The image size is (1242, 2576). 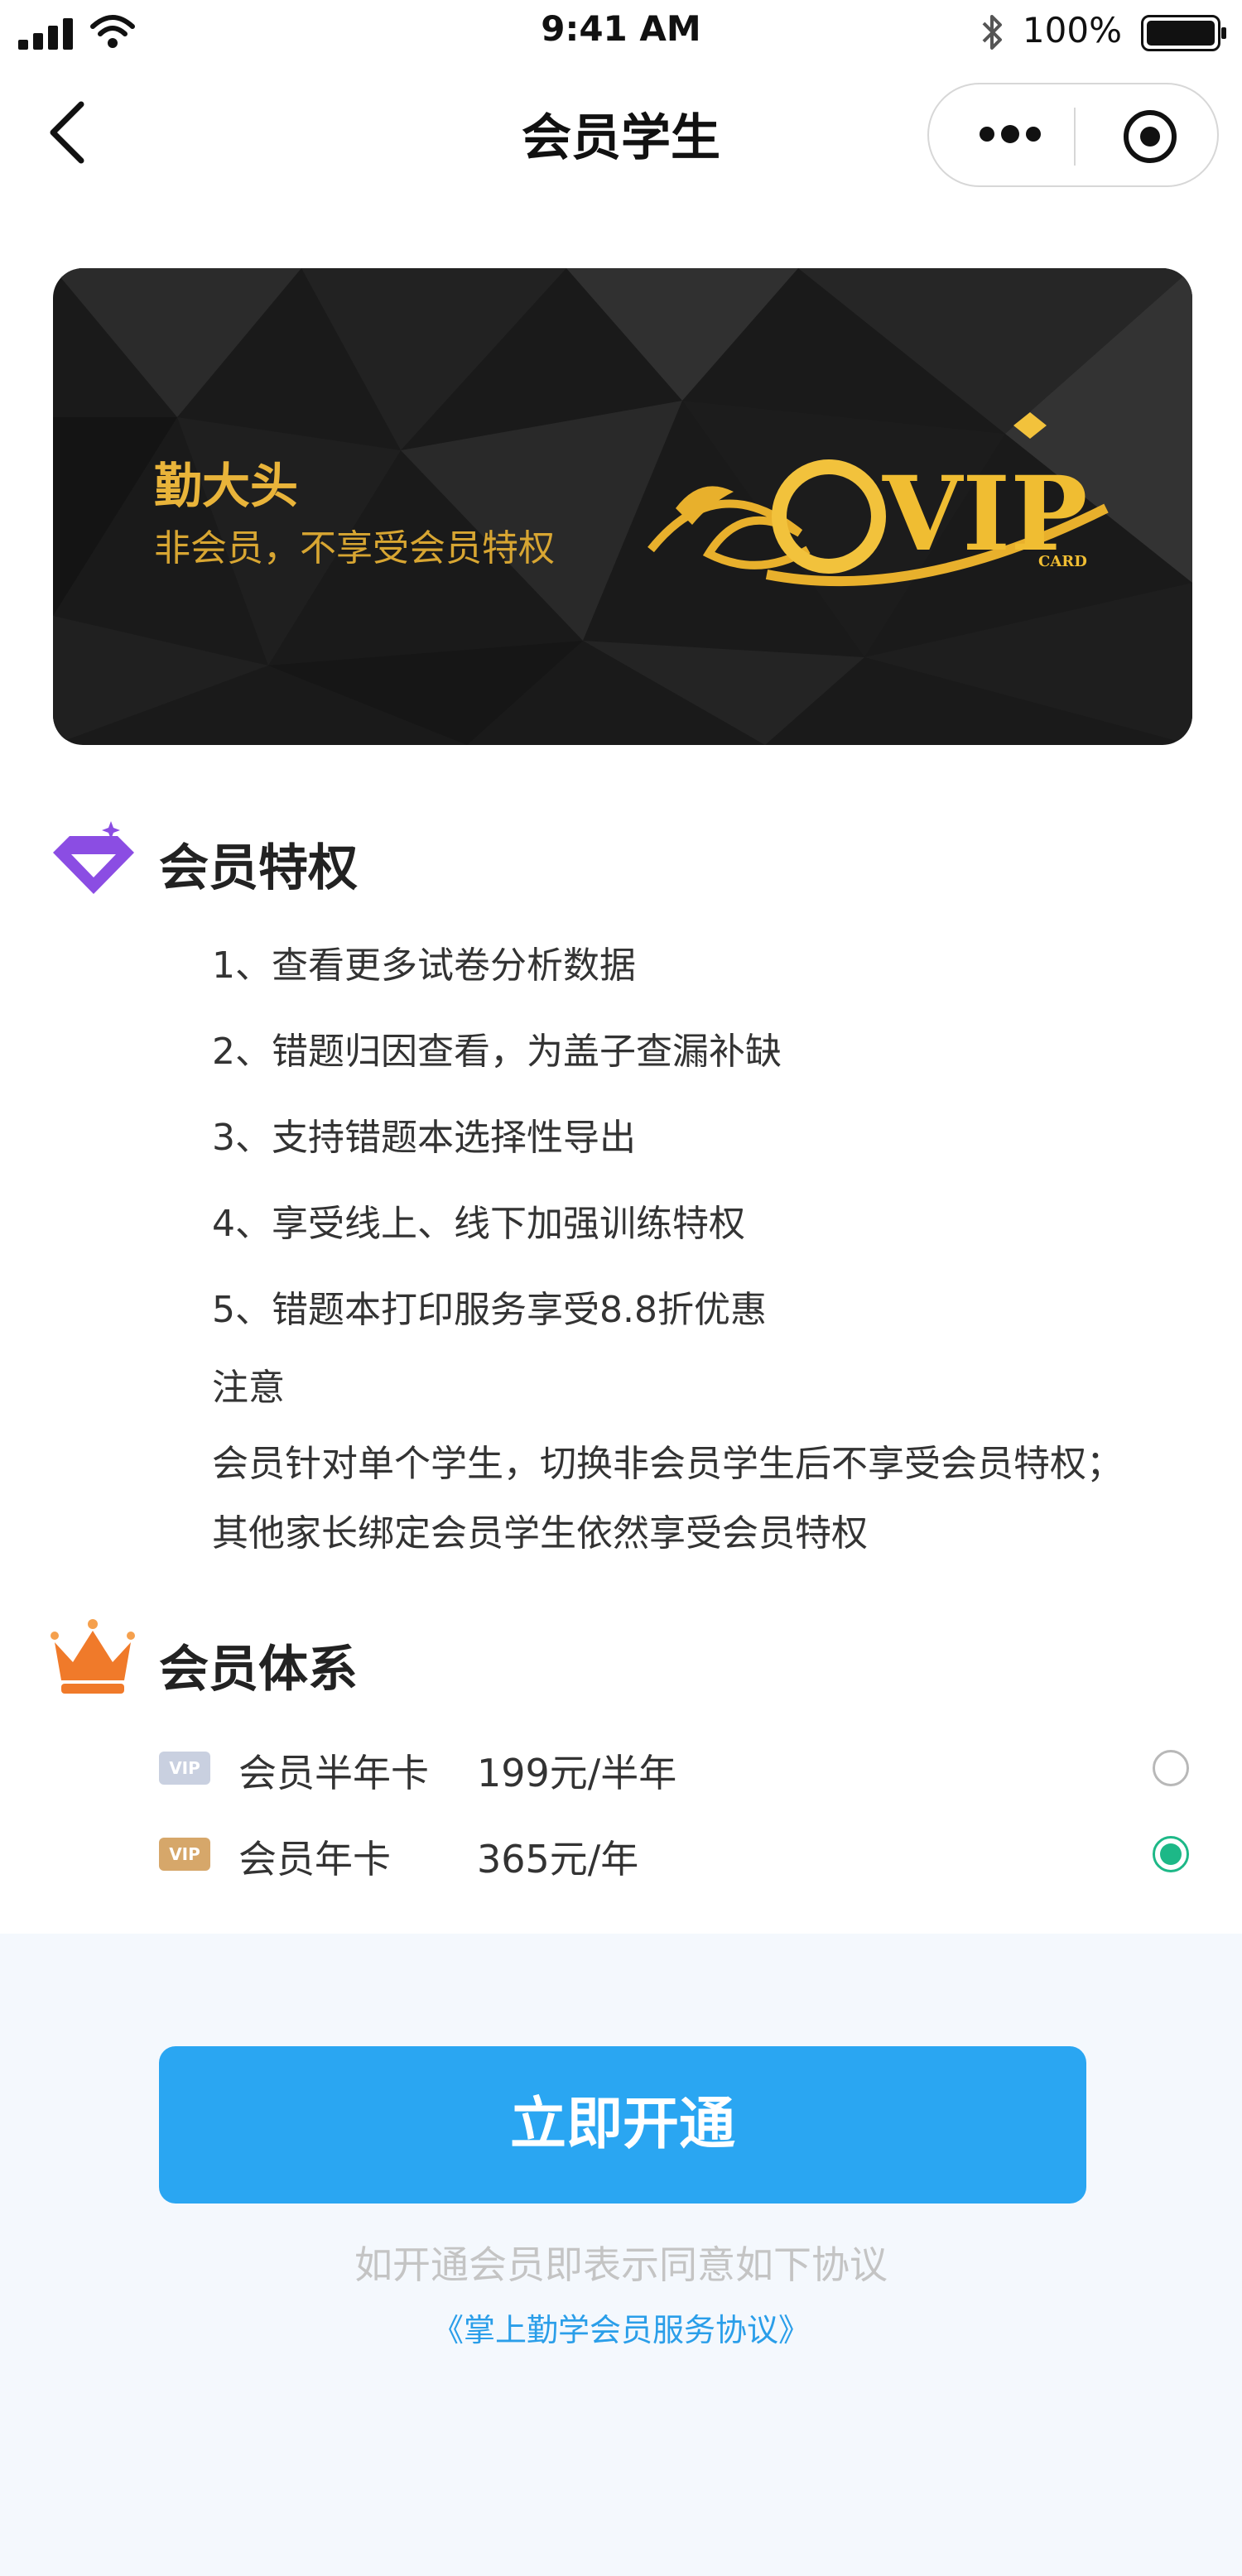 I want to click on plan-radio, so click(x=1171, y=1768).